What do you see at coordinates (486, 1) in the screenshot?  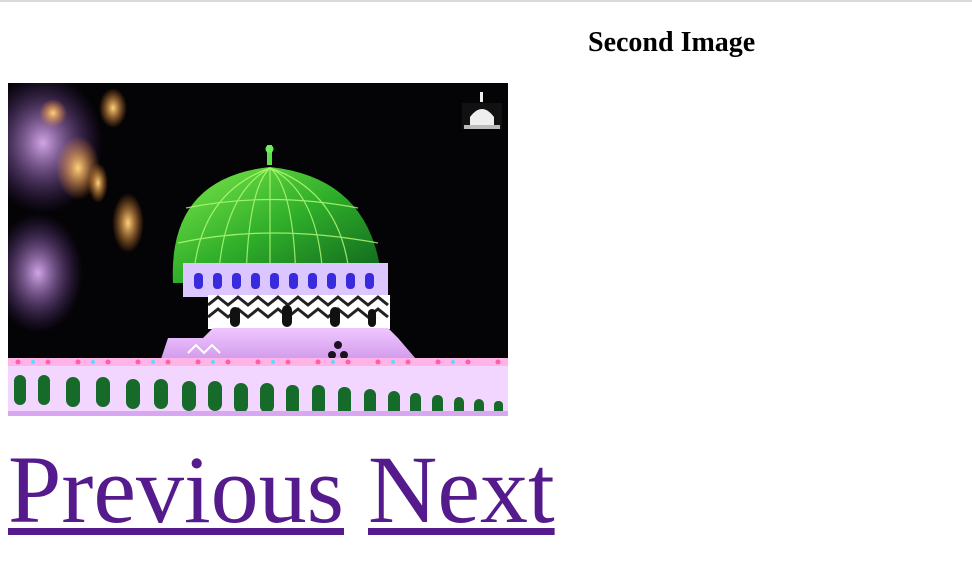 I see `top-divider` at bounding box center [486, 1].